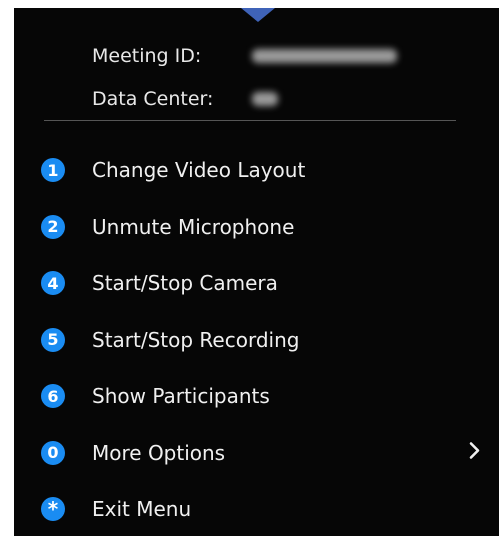 This screenshot has height=536, width=499. Describe the element at coordinates (199, 170) in the screenshot. I see `menu-item-label: Change Video Layout` at that location.